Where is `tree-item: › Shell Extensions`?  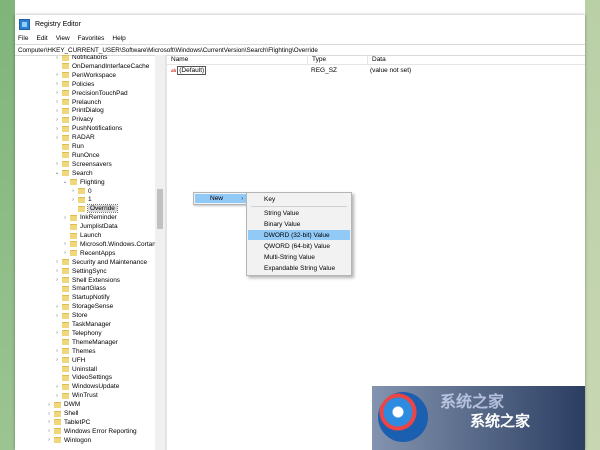
tree-item: › Shell Extensions is located at coordinates (87, 280).